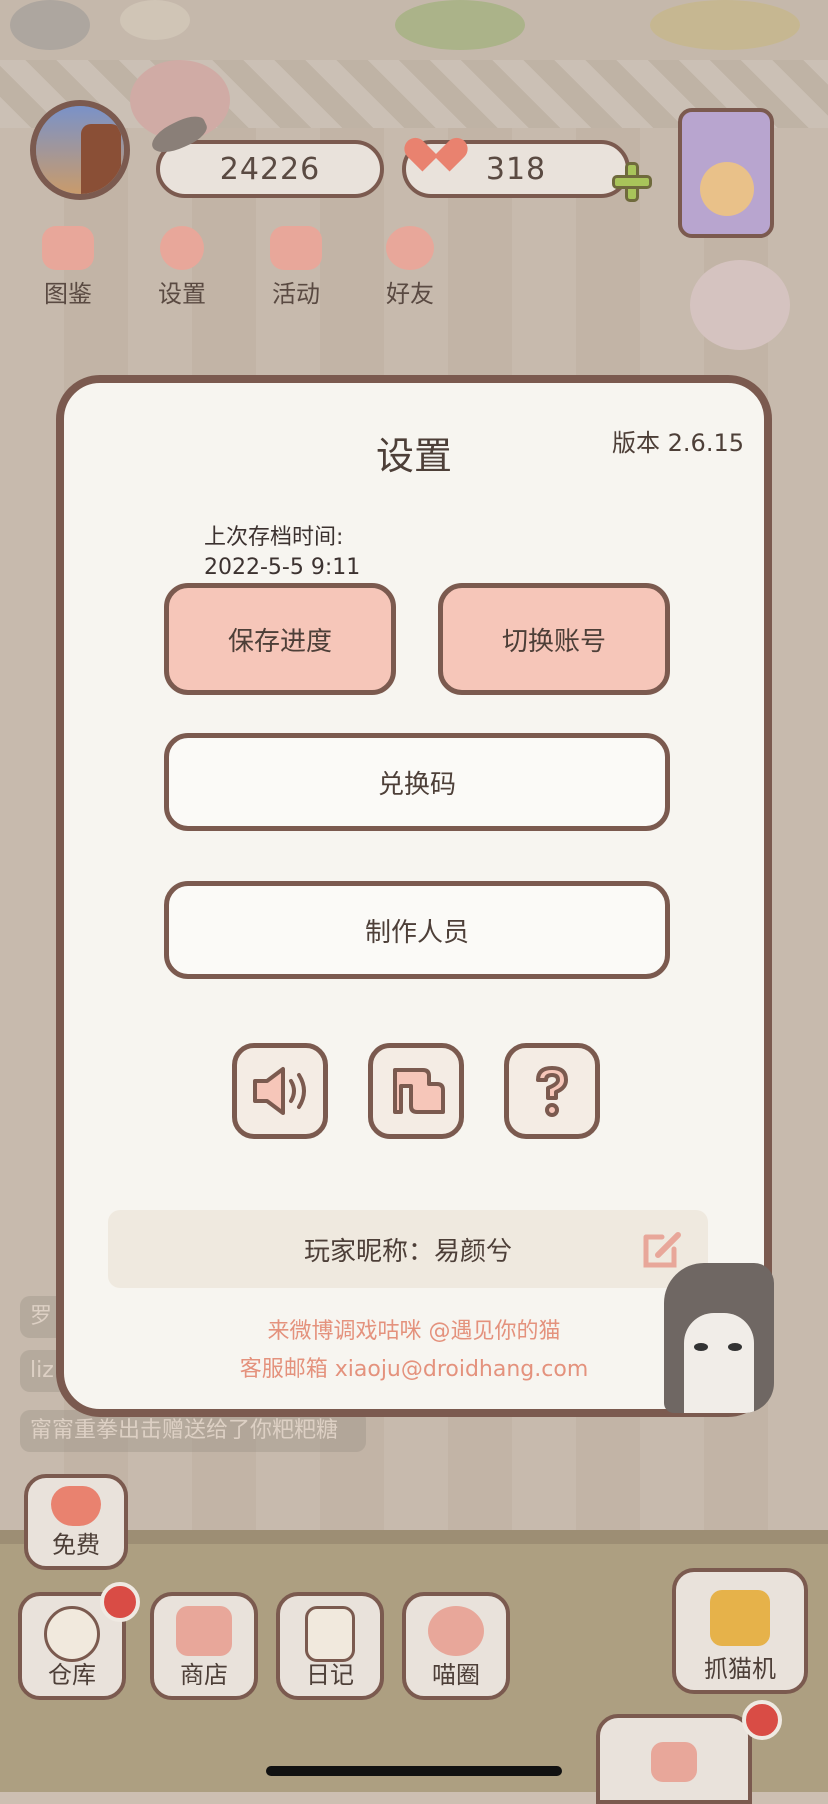 The width and height of the screenshot is (828, 1804). What do you see at coordinates (678, 443) in the screenshot?
I see `version-label: 版本 2.6.15` at bounding box center [678, 443].